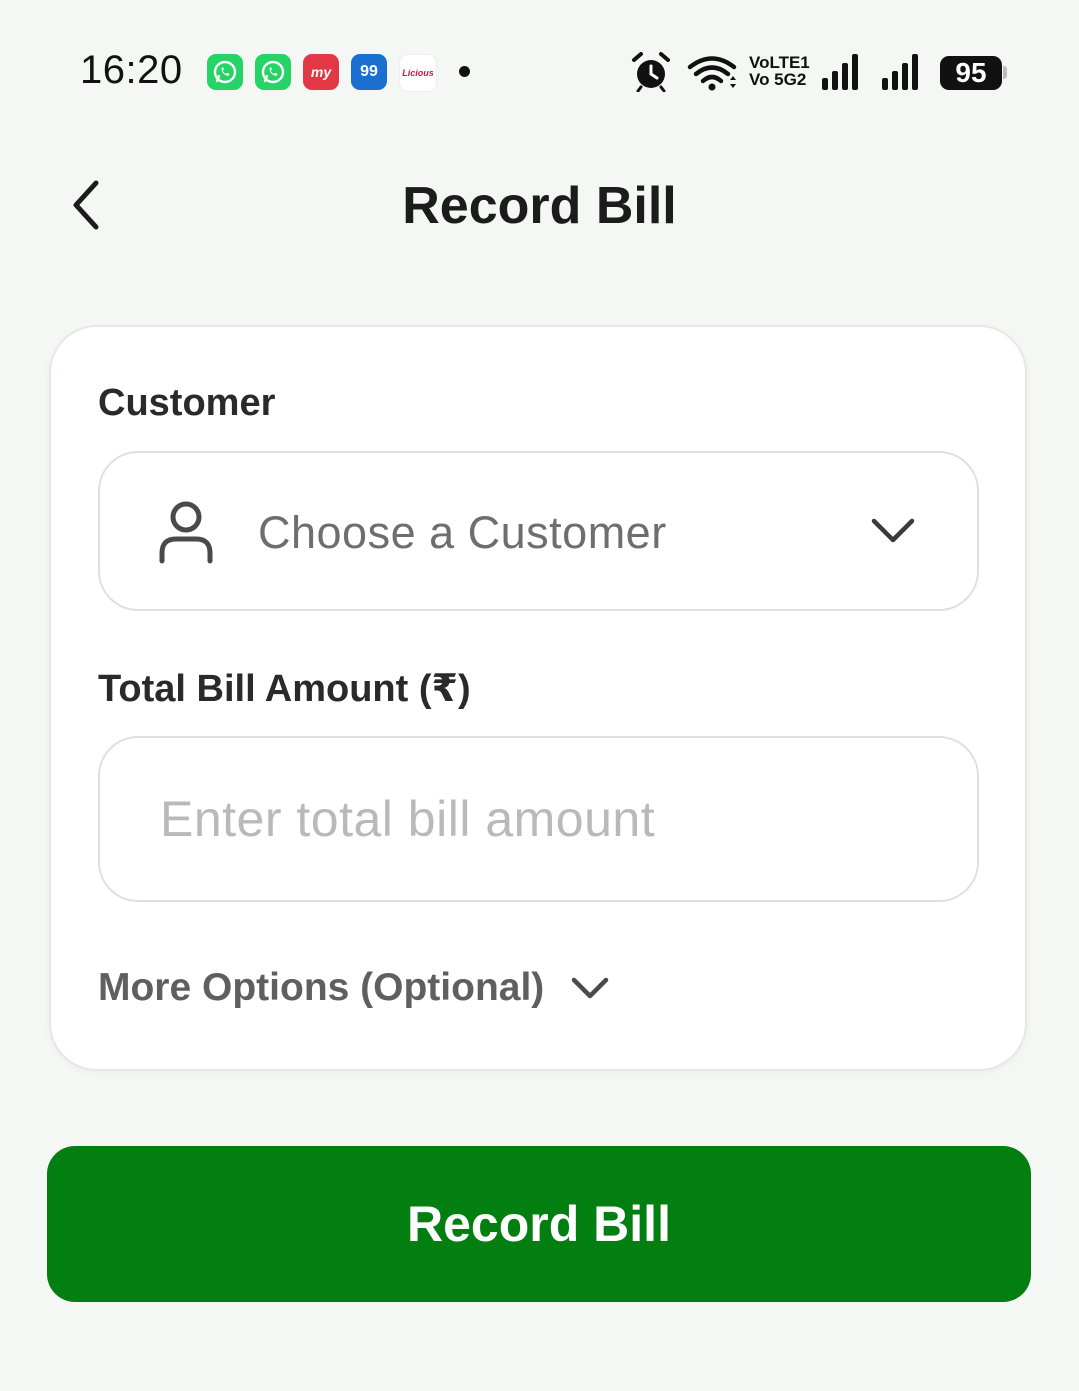 Image resolution: width=1079 pixels, height=1391 pixels. What do you see at coordinates (539, 206) in the screenshot?
I see `page-title: Record Bill` at bounding box center [539, 206].